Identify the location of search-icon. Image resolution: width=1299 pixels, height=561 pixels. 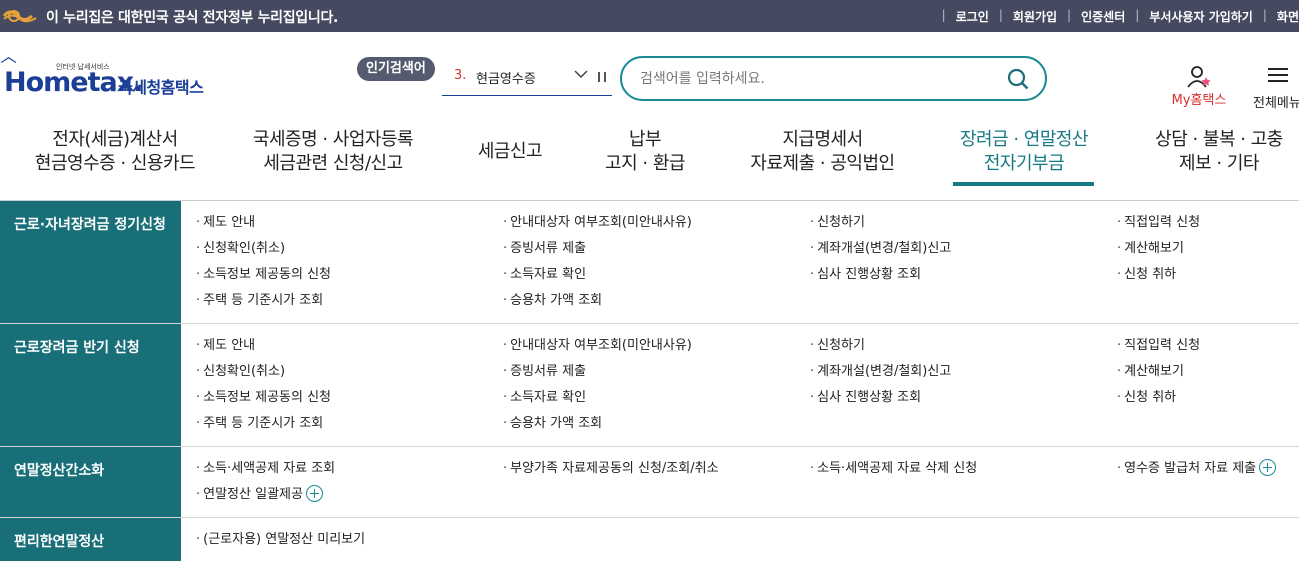
(1018, 79).